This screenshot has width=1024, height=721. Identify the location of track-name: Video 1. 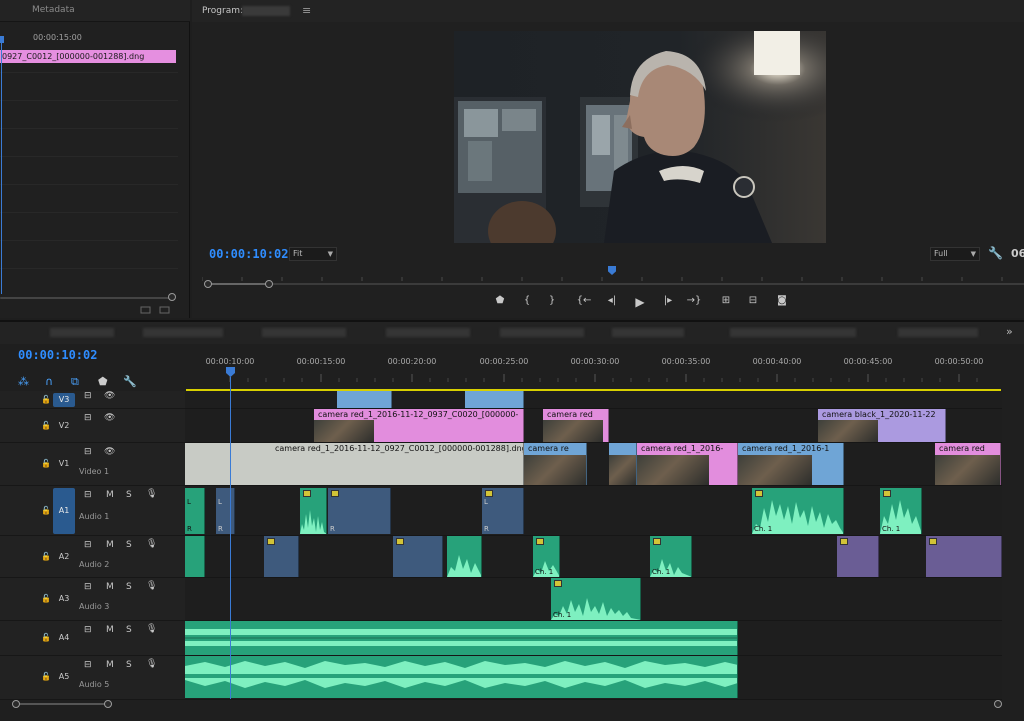
(94, 471).